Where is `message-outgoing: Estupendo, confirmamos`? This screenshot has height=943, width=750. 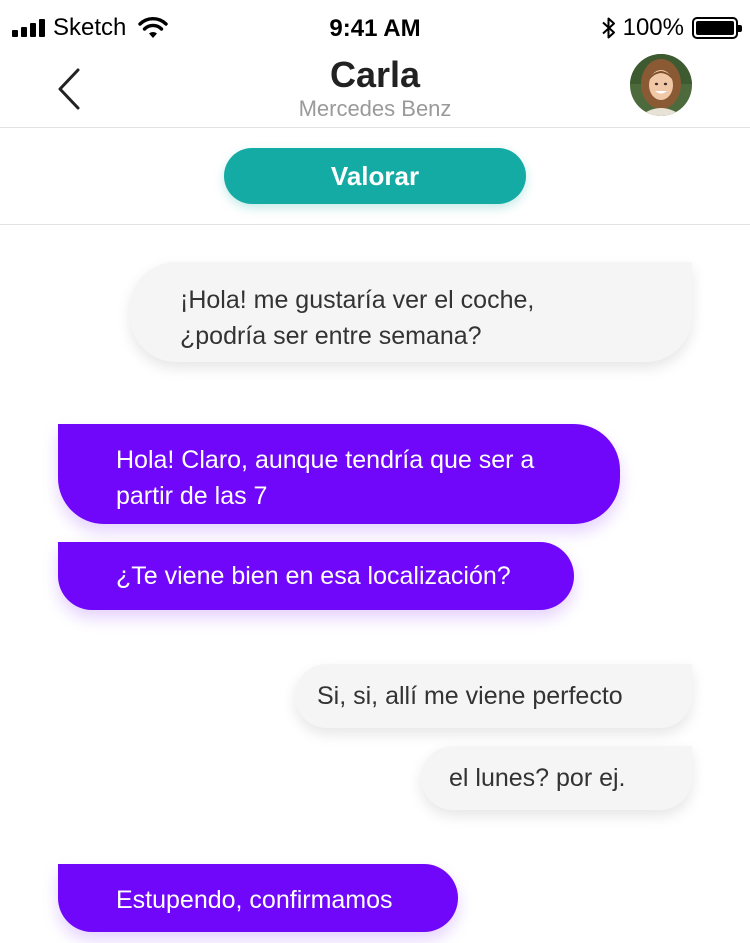 message-outgoing: Estupendo, confirmamos is located at coordinates (258, 898).